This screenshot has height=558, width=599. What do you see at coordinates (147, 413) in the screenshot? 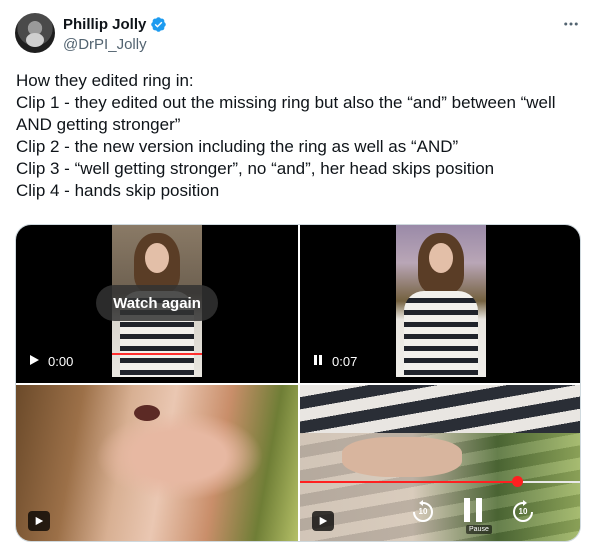
I see `video-thumbnail-detail` at bounding box center [147, 413].